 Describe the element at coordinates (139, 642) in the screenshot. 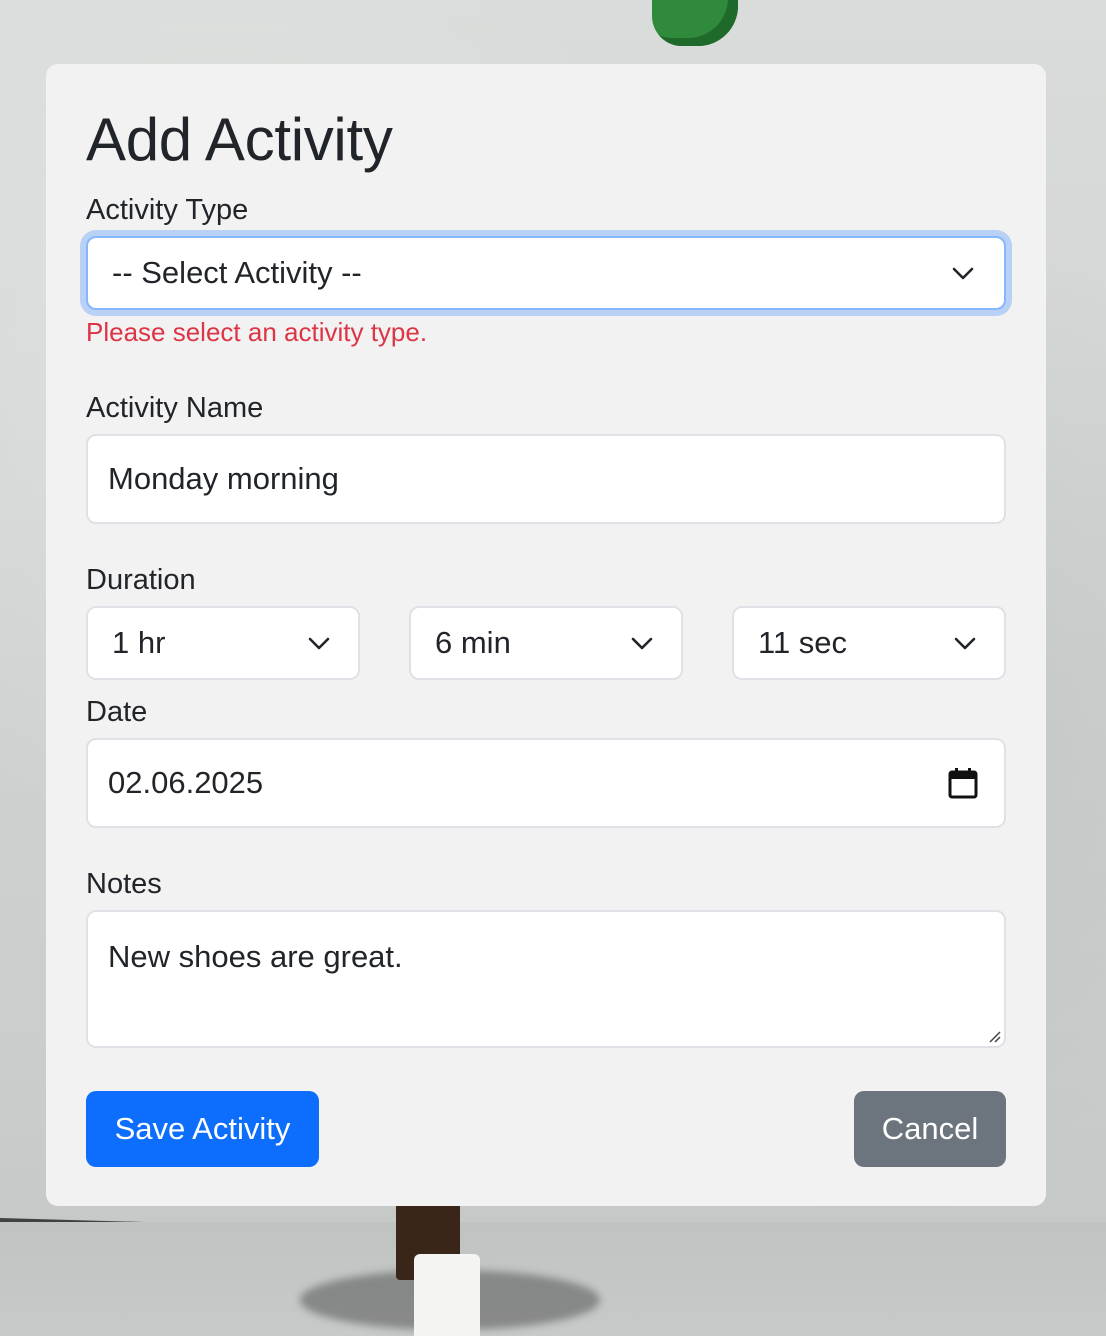

I see `duration-hours-value: 1 hr` at that location.